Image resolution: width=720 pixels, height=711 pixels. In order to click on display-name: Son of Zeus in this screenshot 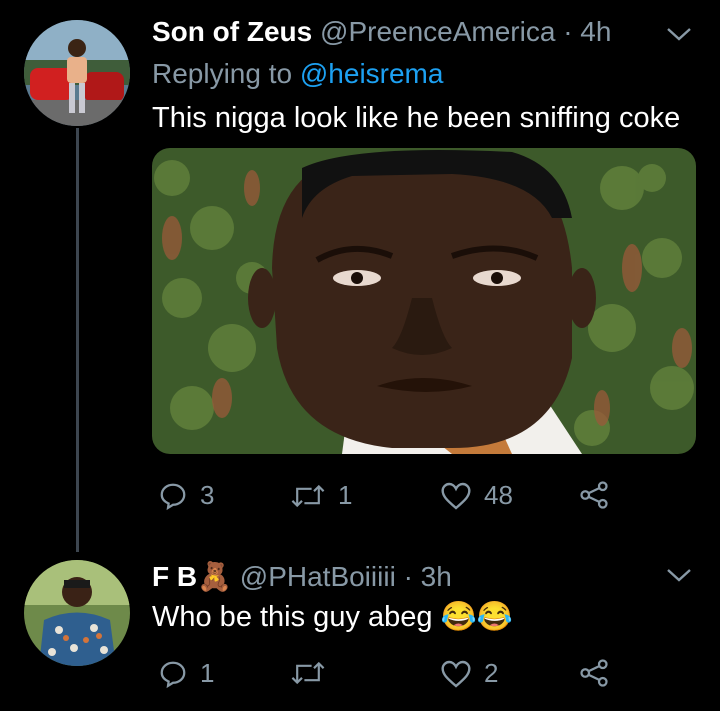, I will do `click(232, 31)`.